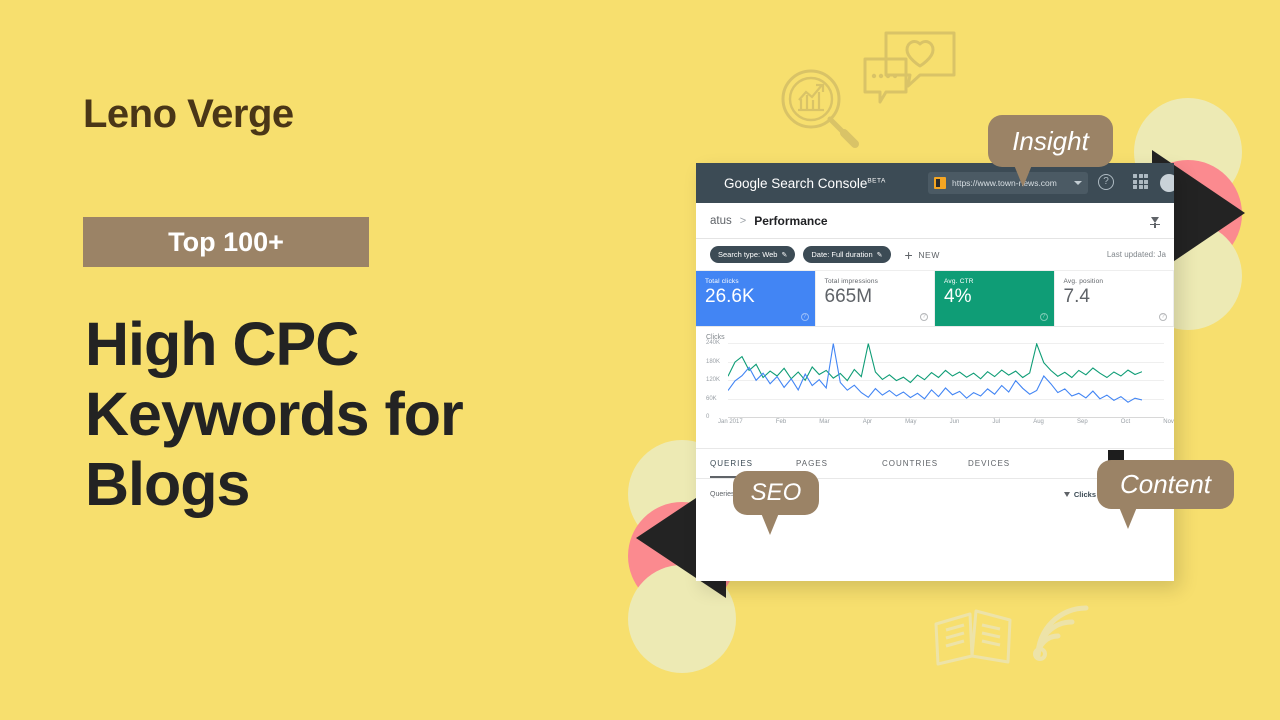 The width and height of the screenshot is (1280, 720). Describe the element at coordinates (1079, 494) in the screenshot. I see `column-header-clicks: Clicks` at that location.